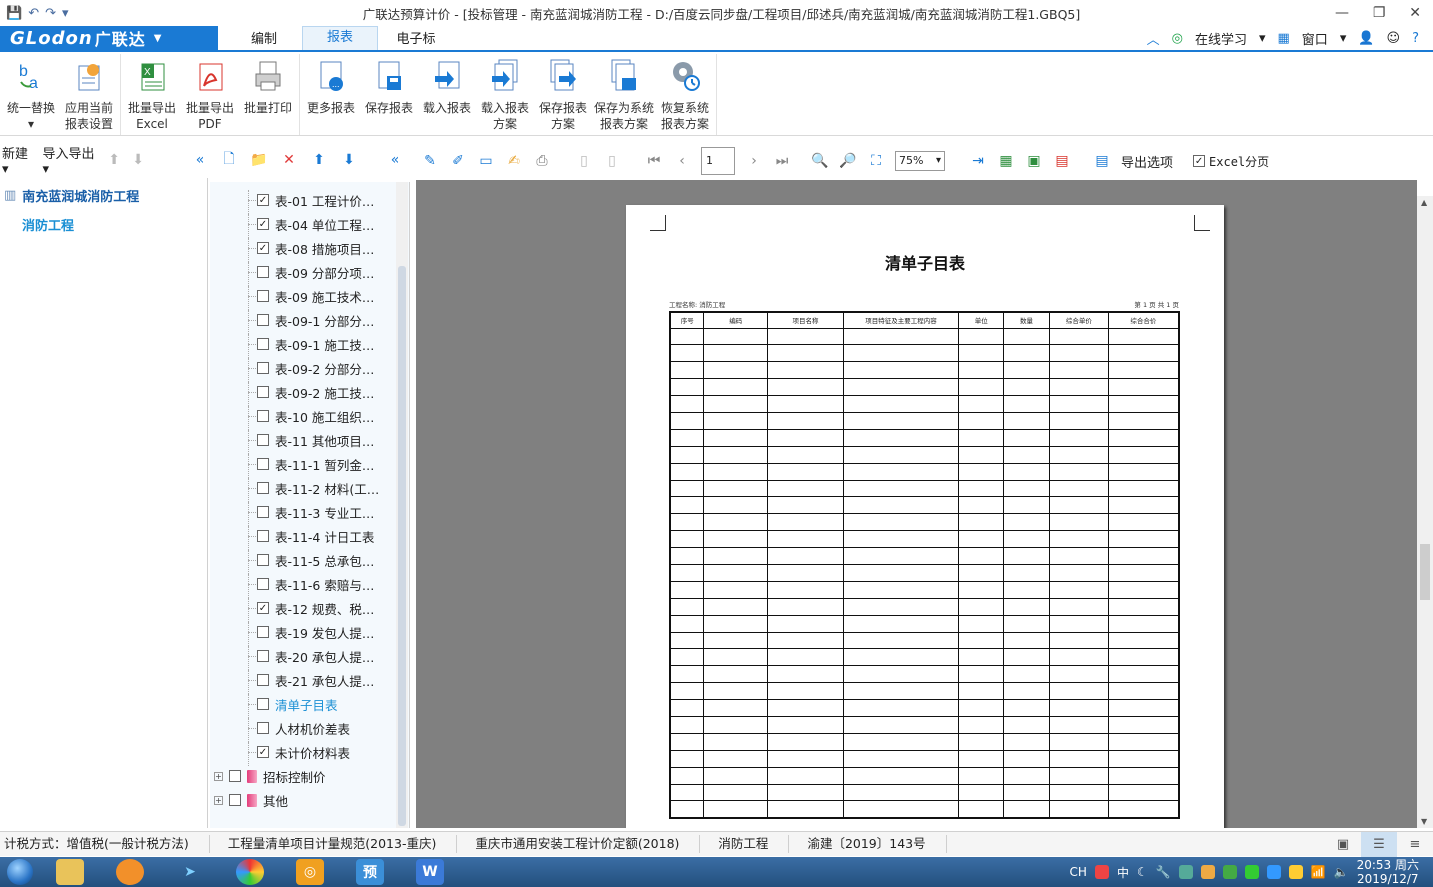 This screenshot has width=1433, height=887. I want to click on taskbar-app-wps: W, so click(430, 872).